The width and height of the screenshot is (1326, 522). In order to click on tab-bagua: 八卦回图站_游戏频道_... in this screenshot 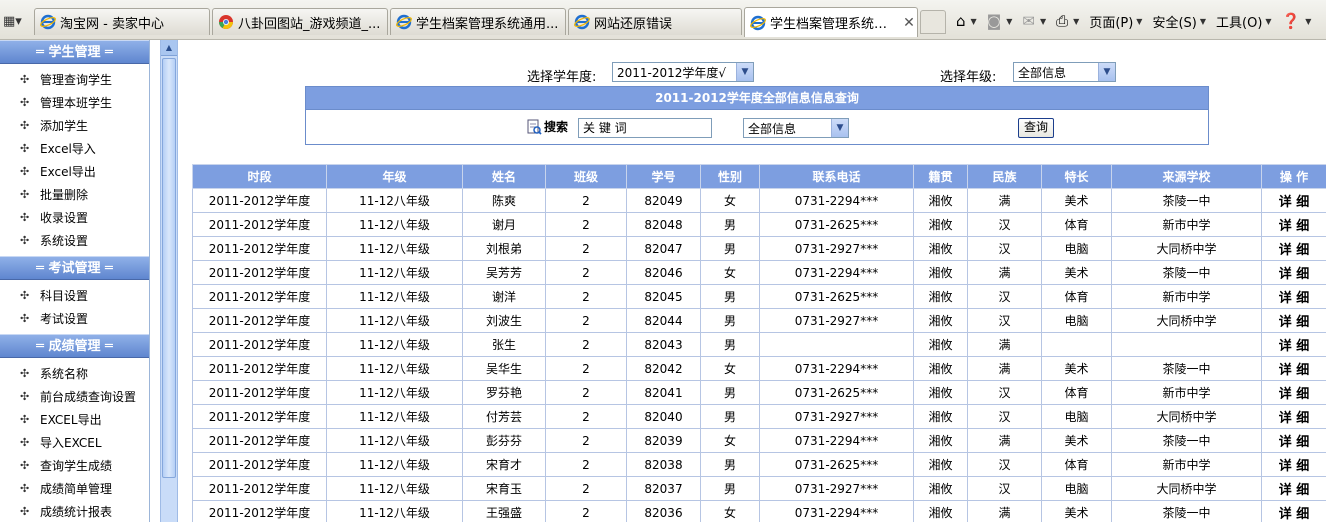, I will do `click(300, 21)`.